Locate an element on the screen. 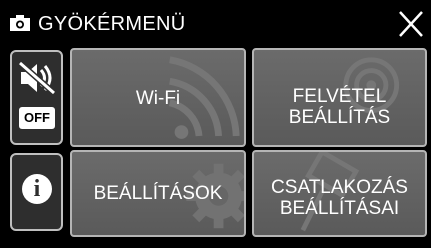  tile-label: Wi-Fi is located at coordinates (158, 98).